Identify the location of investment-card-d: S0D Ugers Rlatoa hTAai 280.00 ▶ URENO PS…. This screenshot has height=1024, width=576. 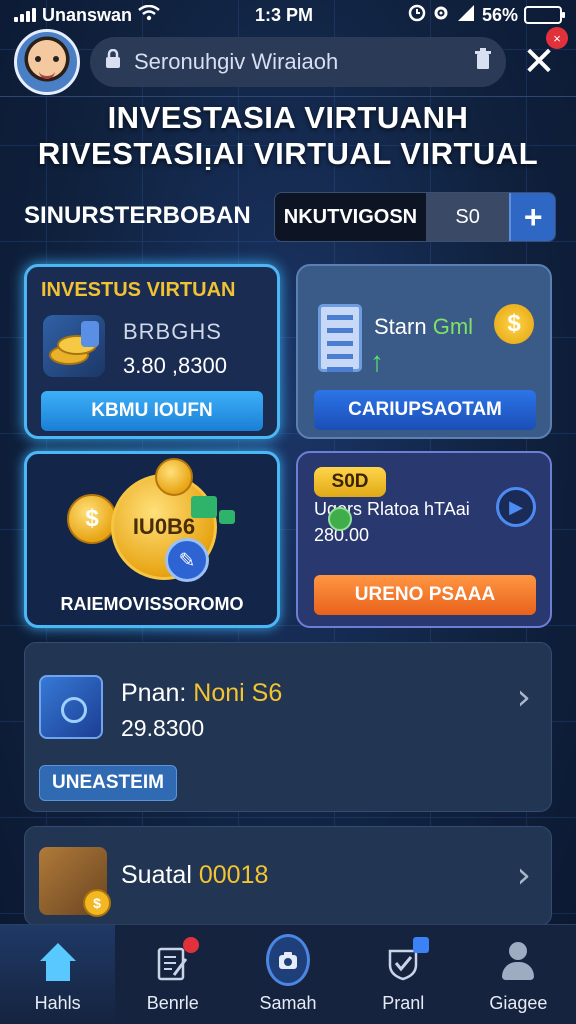
(424, 539).